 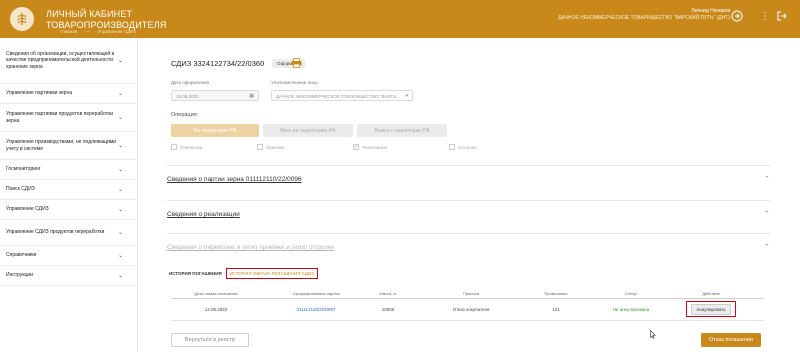 What do you see at coordinates (294, 82) in the screenshot?
I see `org-label: Уполномоченное лицо` at bounding box center [294, 82].